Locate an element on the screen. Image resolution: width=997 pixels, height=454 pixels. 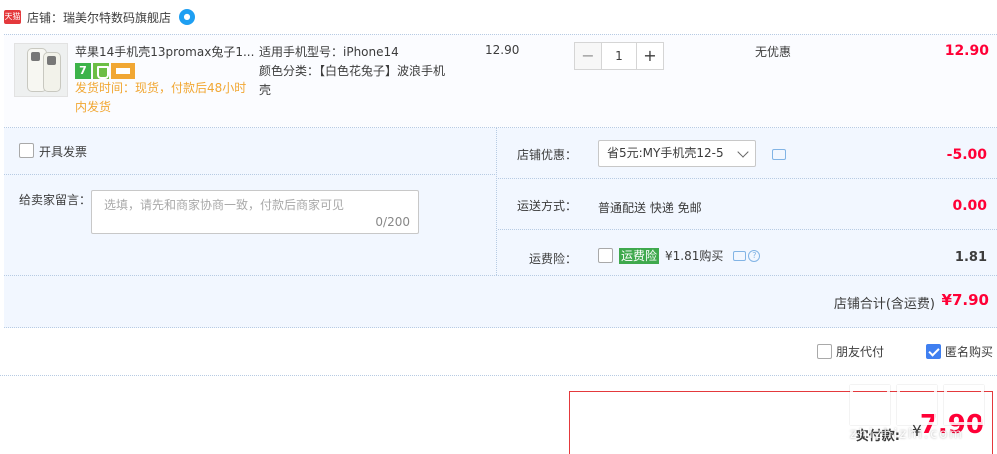
seven-day-return-icon: 7 is located at coordinates (83, 71).